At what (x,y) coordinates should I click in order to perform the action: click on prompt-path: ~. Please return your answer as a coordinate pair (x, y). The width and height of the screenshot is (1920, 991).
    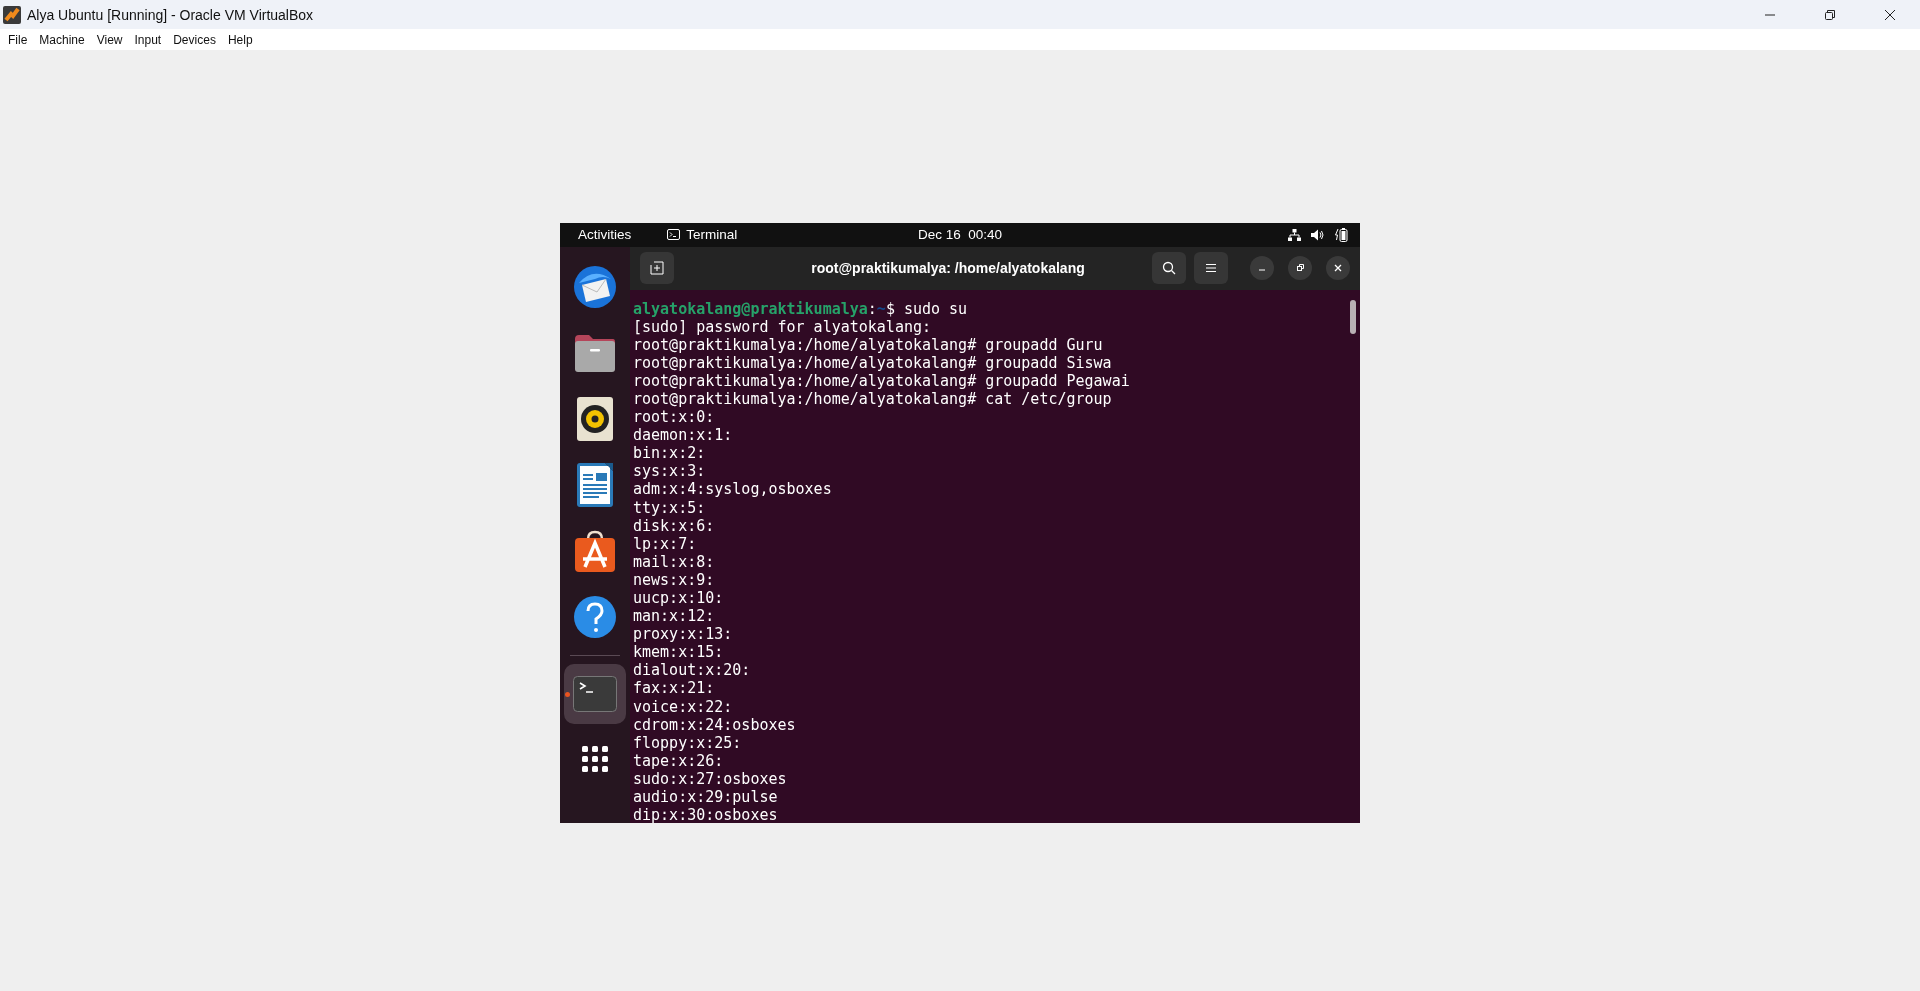
    Looking at the image, I should click on (881, 308).